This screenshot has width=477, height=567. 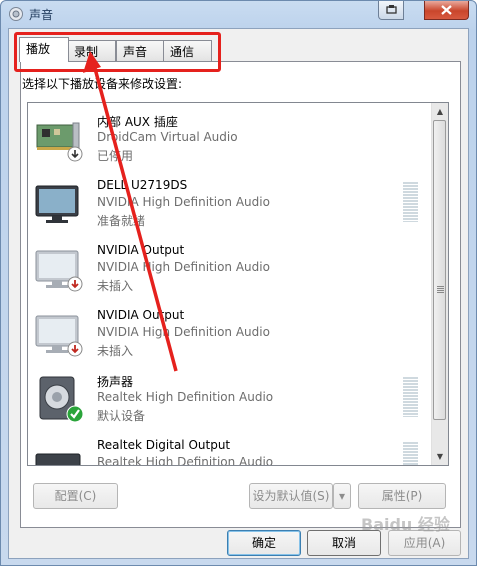 I want to click on device-status: 准备就绪, so click(x=121, y=221).